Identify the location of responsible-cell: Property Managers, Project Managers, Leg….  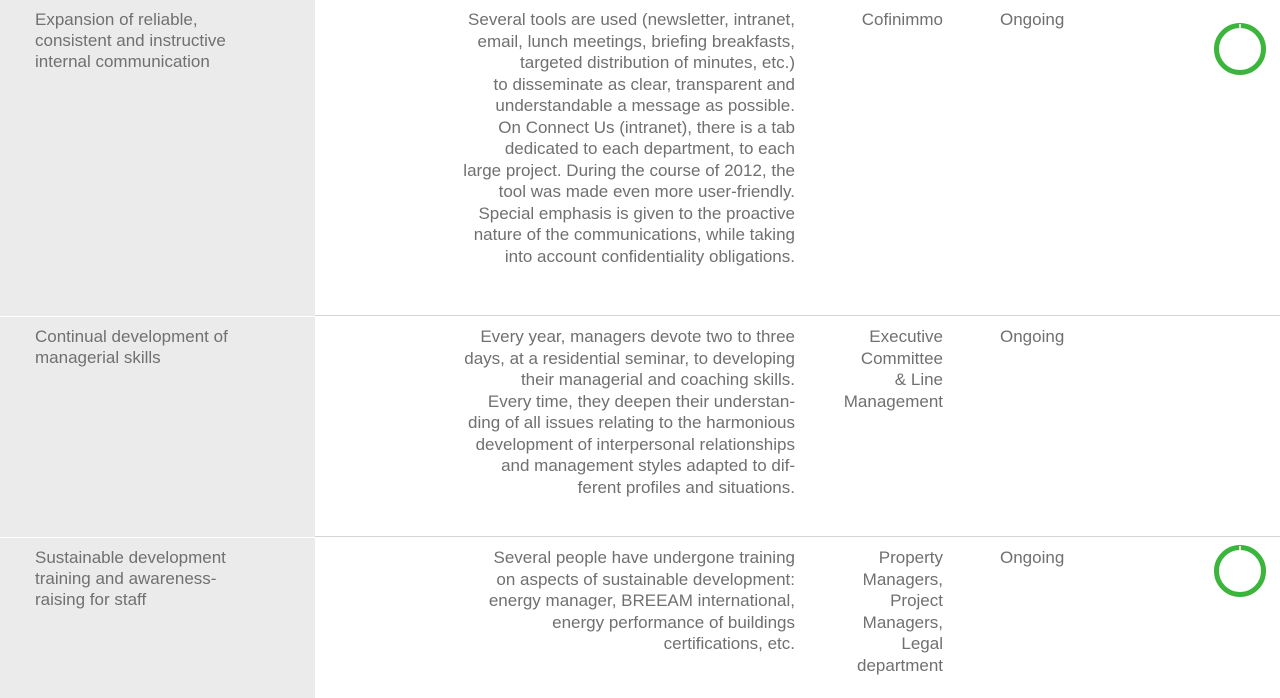
(900, 611).